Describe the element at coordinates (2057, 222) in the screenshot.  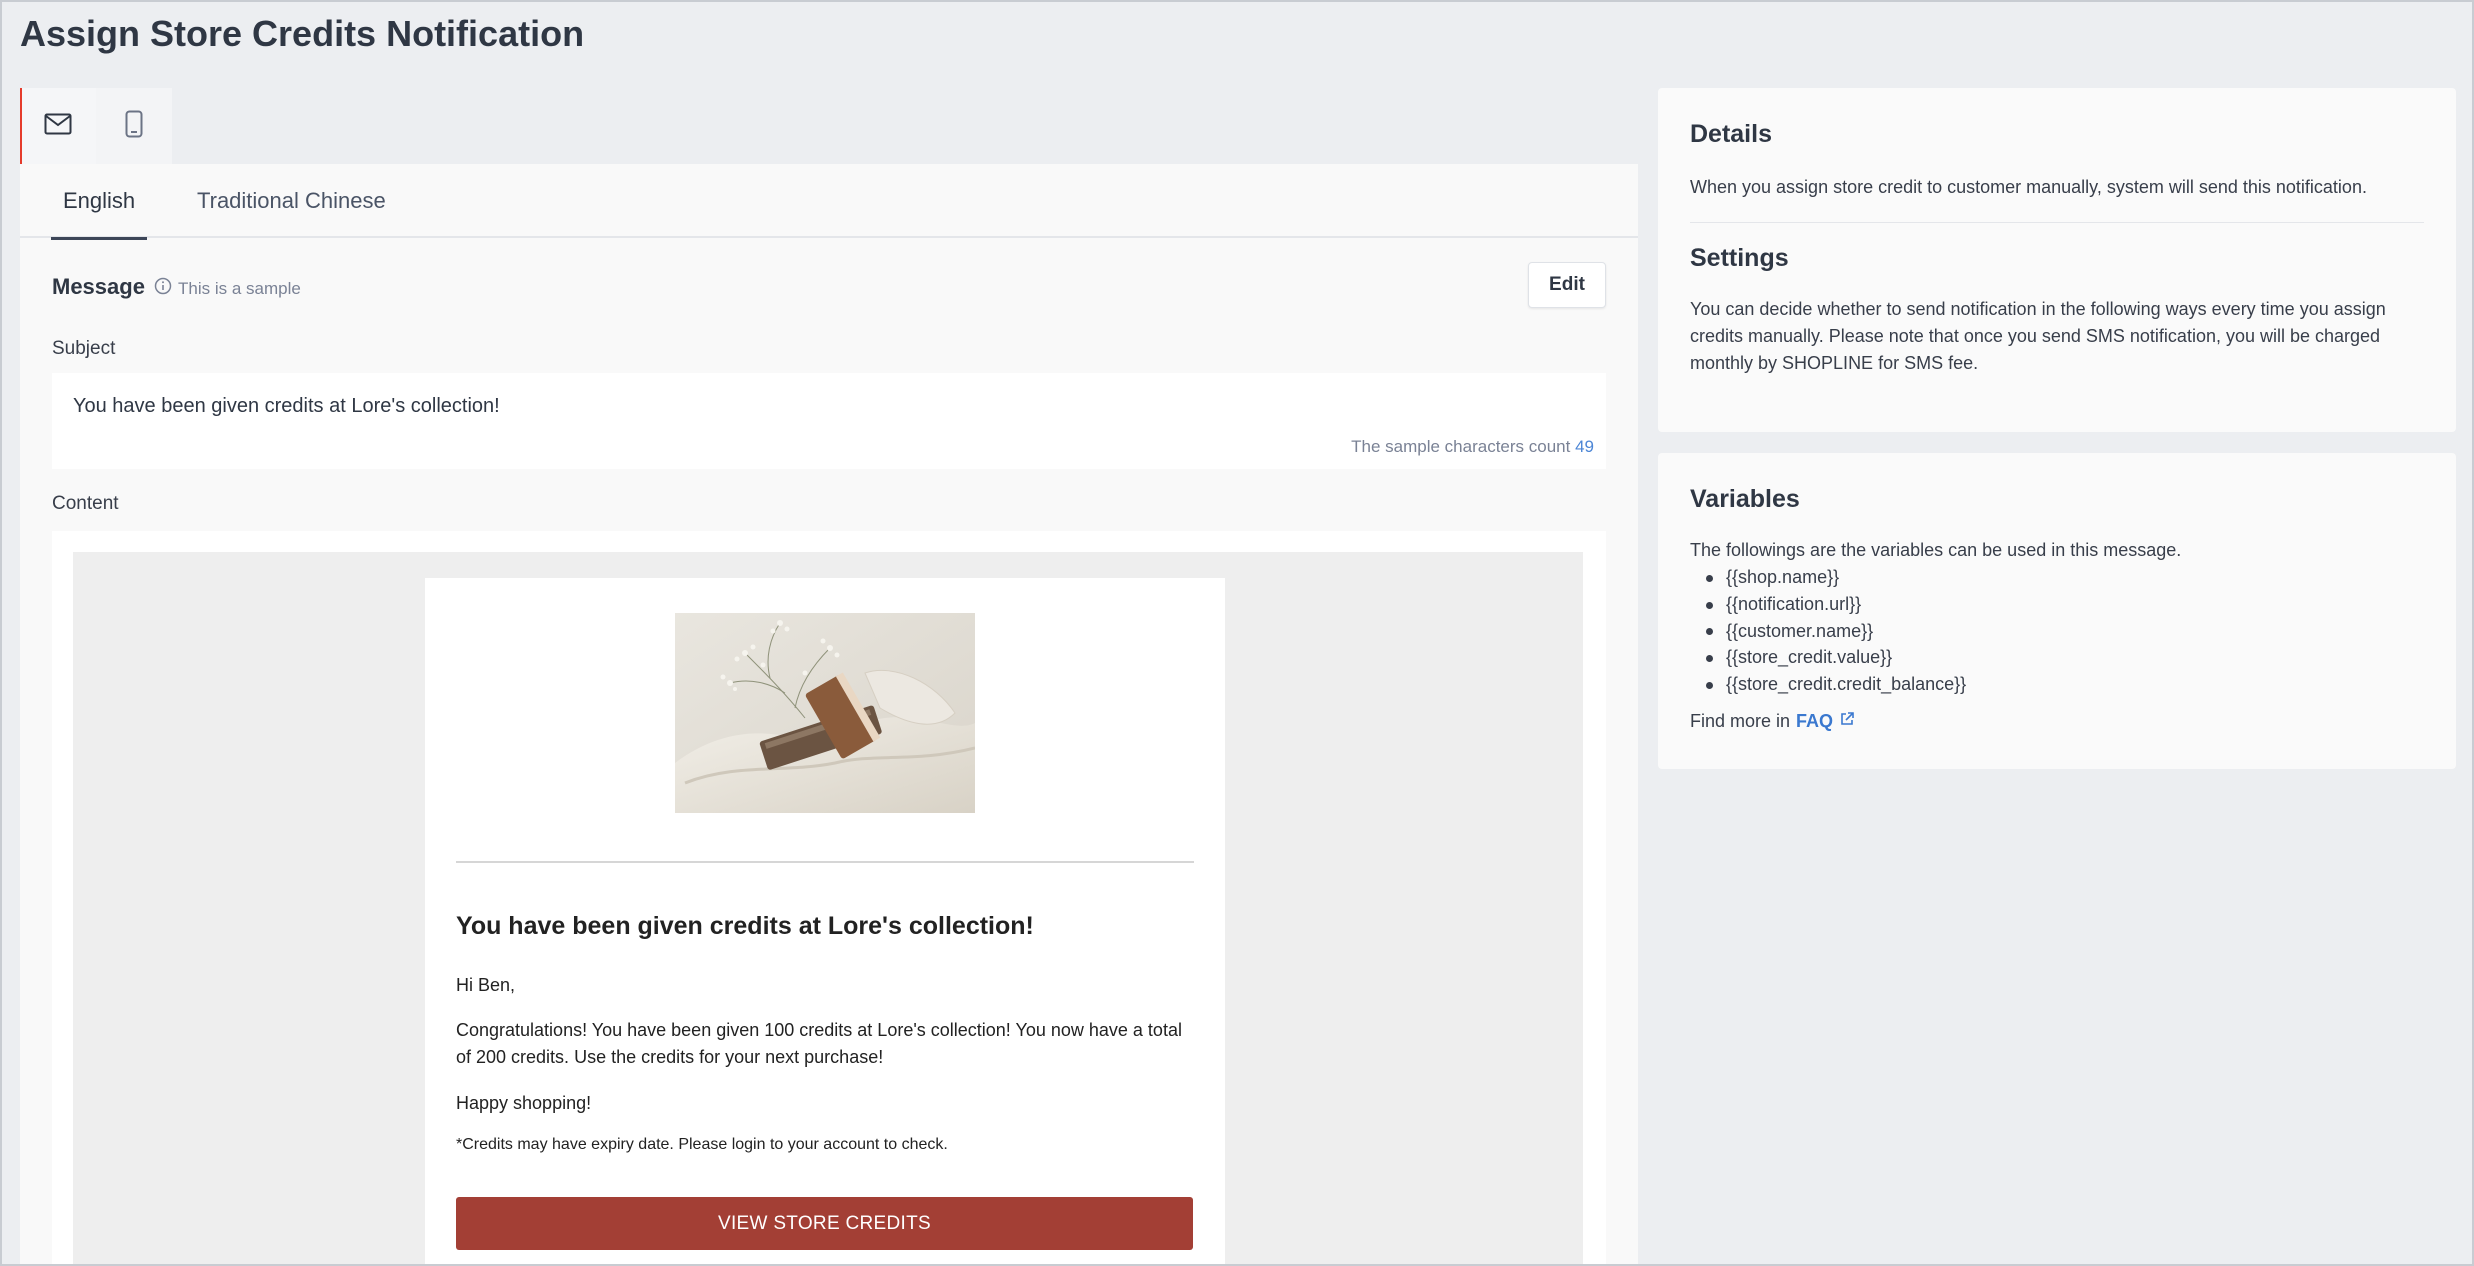
I see `details-divider` at that location.